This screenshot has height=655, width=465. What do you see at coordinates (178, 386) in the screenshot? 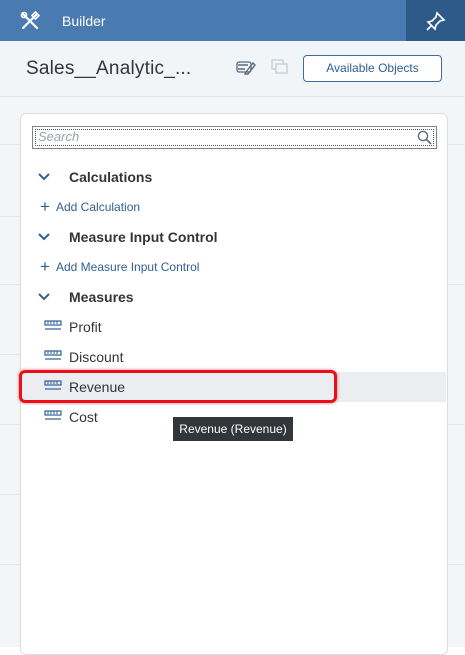
I see `highlight-annotation` at bounding box center [178, 386].